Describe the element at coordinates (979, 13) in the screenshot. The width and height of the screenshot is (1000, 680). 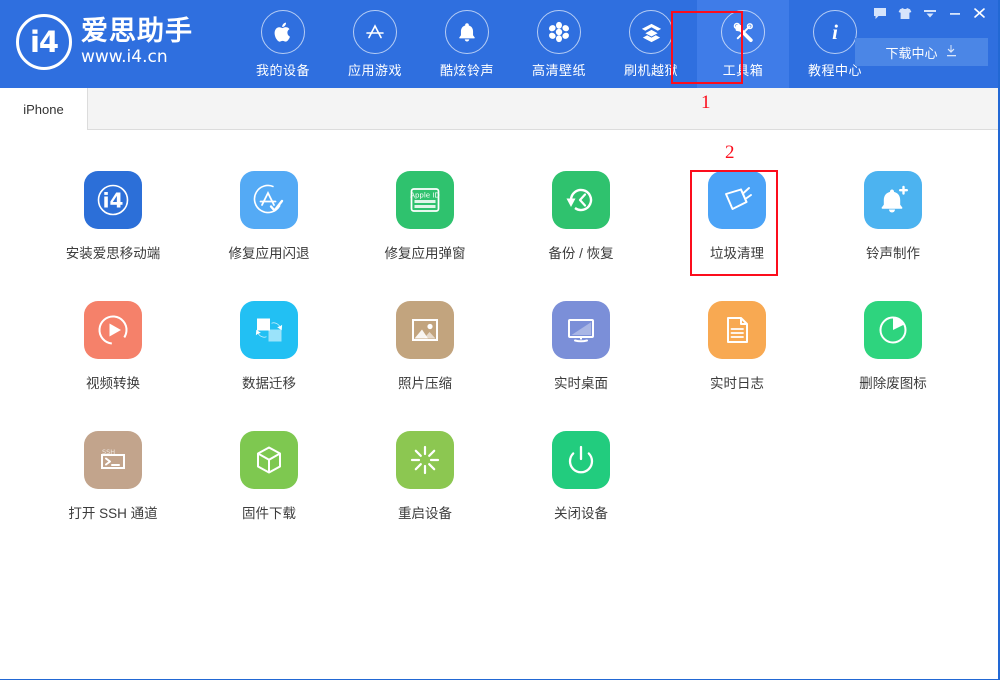
I see `close-icon` at that location.